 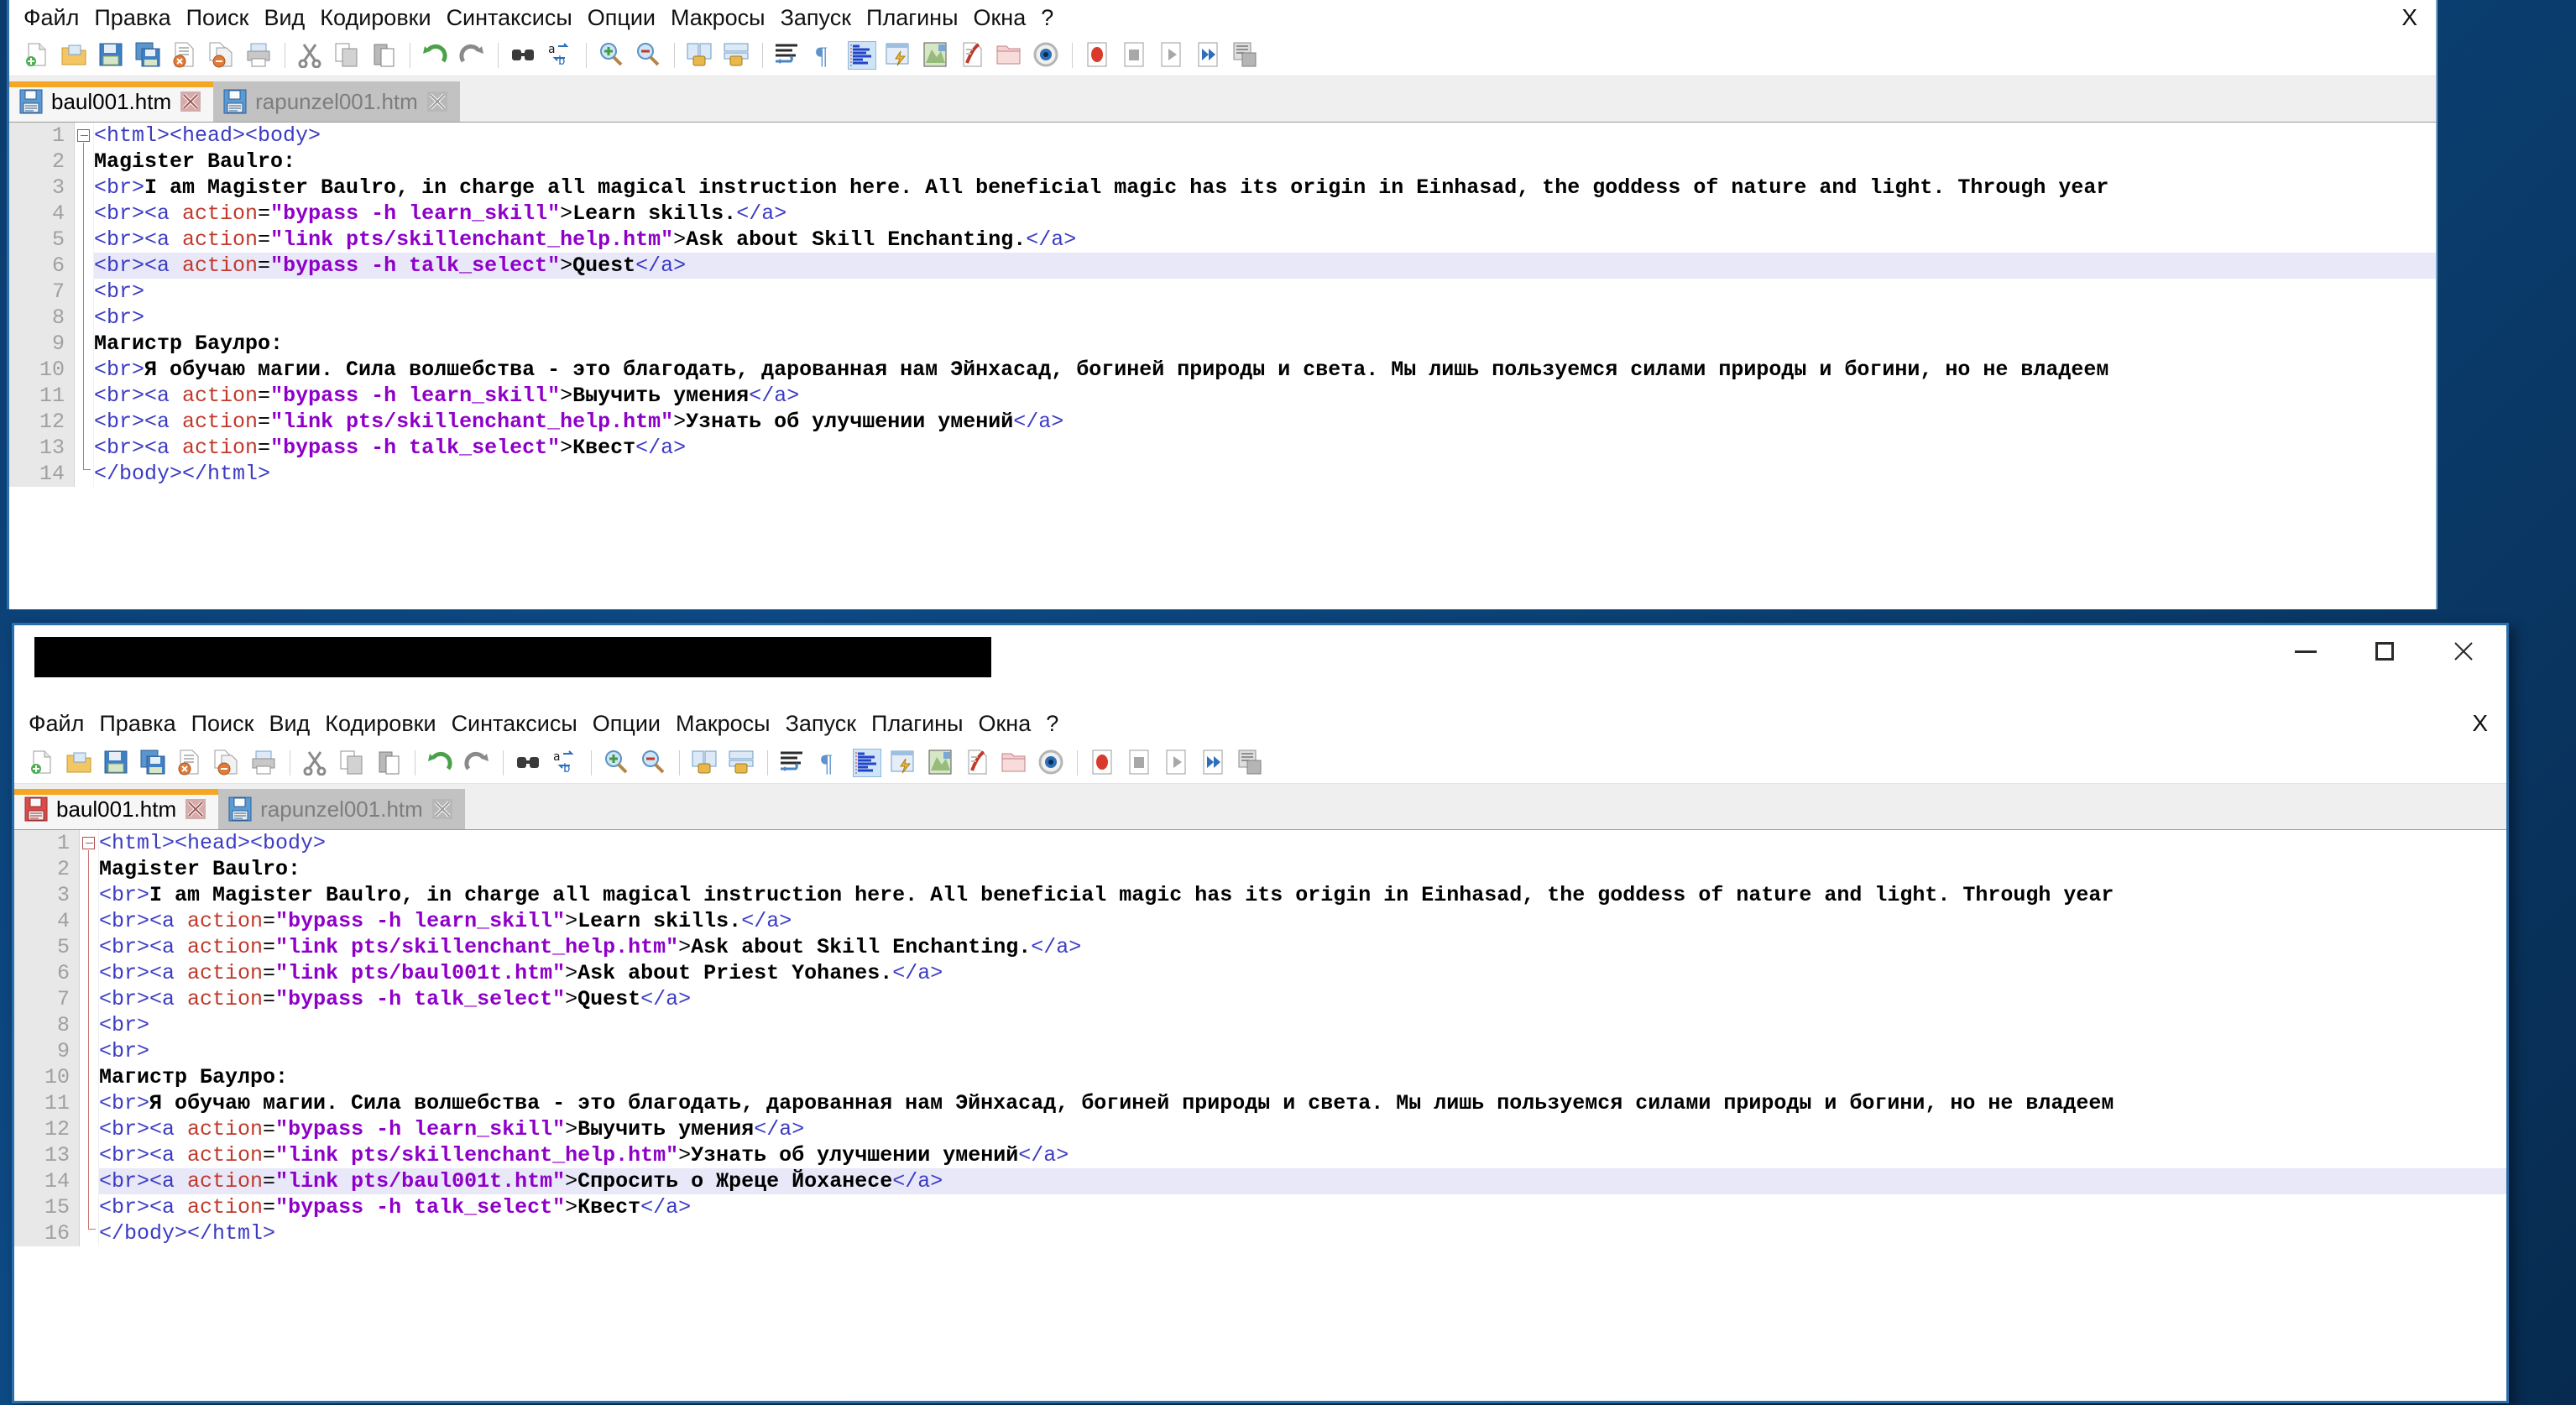 I want to click on tab-rapunzel001-htm: rapunzel001.htm, so click(x=336, y=101).